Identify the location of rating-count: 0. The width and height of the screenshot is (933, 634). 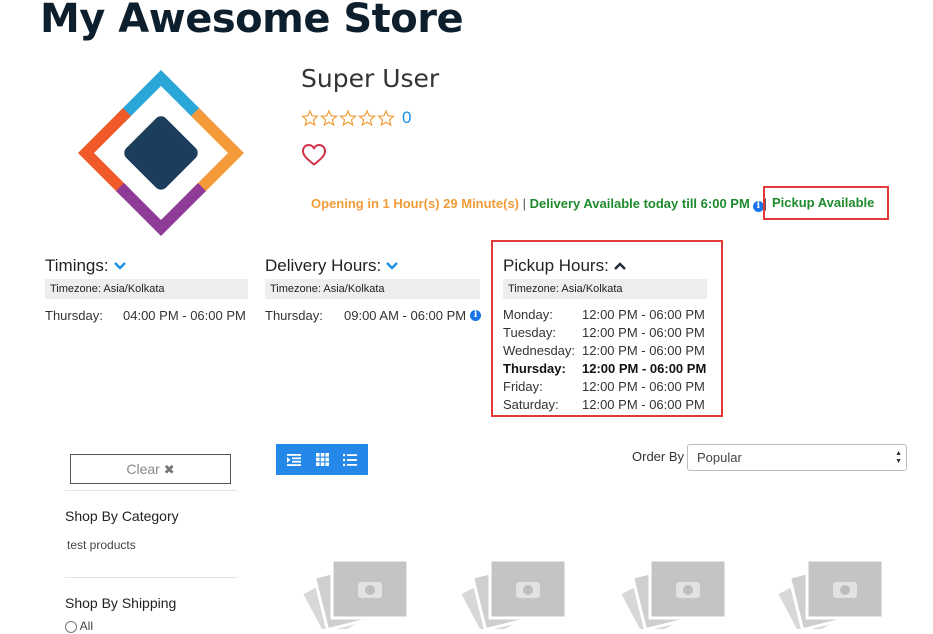
(406, 118).